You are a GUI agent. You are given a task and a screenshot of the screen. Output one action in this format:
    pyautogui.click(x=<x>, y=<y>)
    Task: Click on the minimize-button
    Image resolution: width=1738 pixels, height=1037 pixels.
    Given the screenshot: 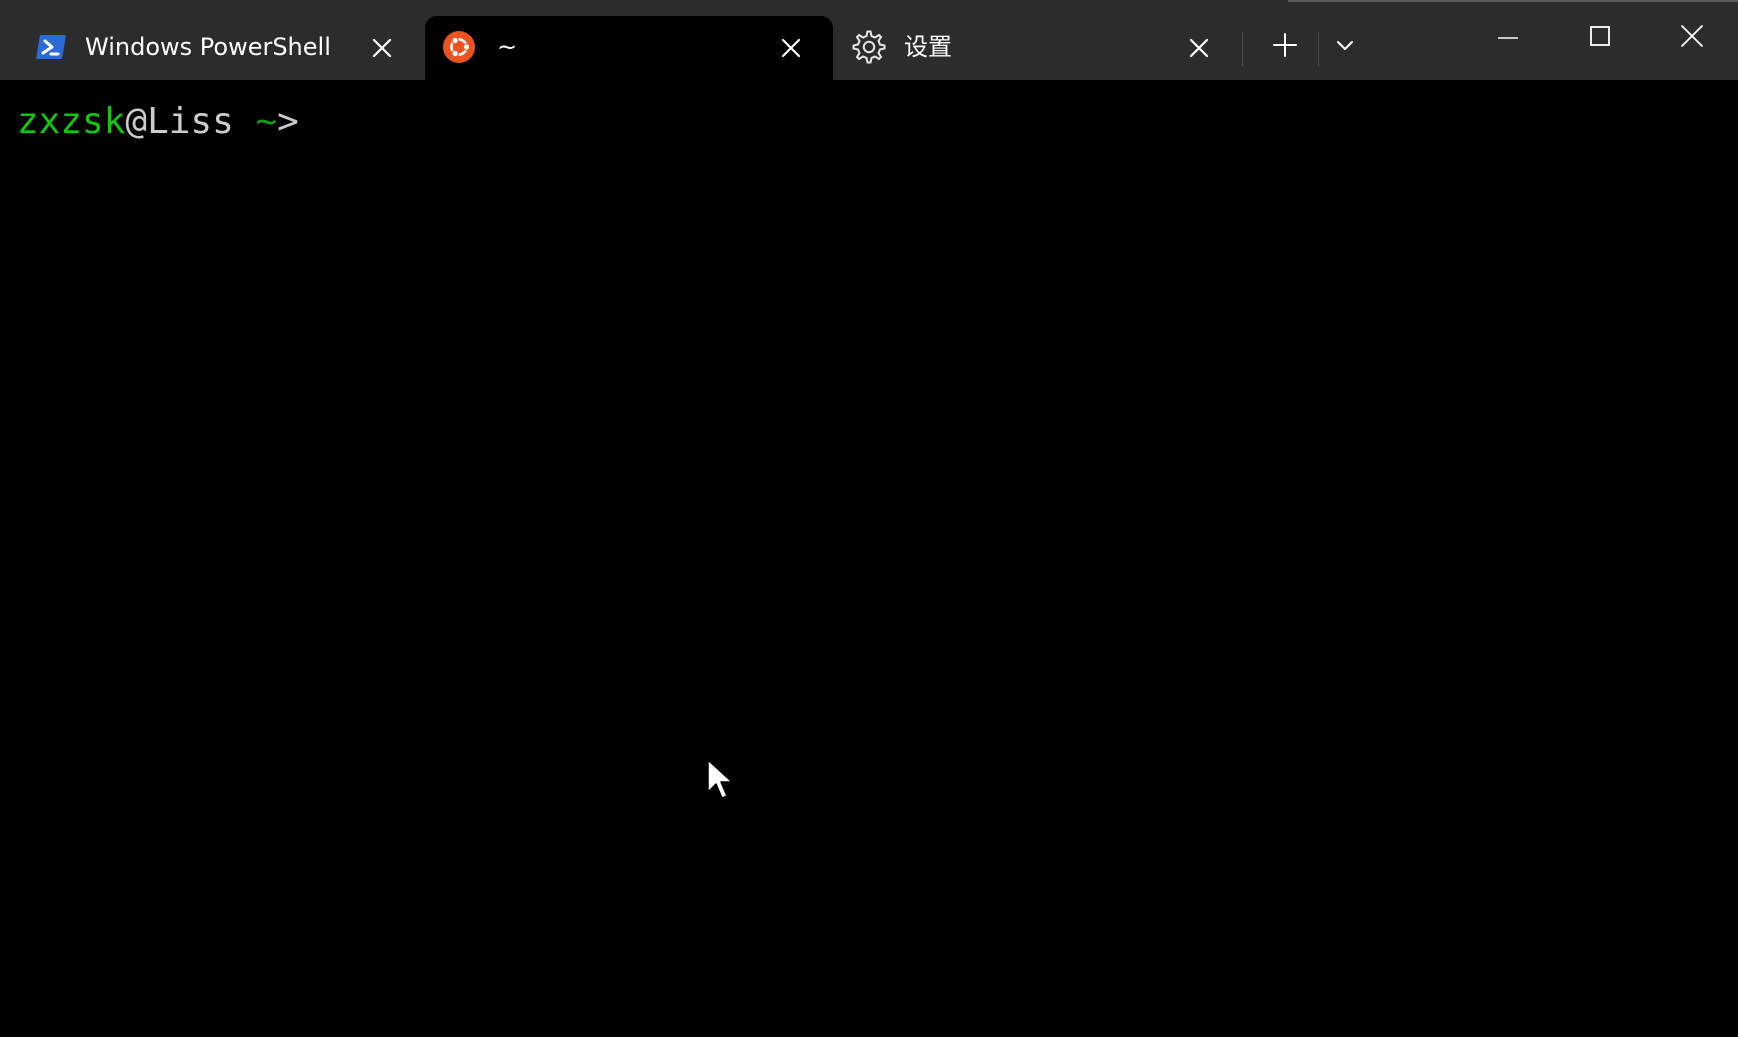 What is the action you would take?
    pyautogui.click(x=1508, y=38)
    